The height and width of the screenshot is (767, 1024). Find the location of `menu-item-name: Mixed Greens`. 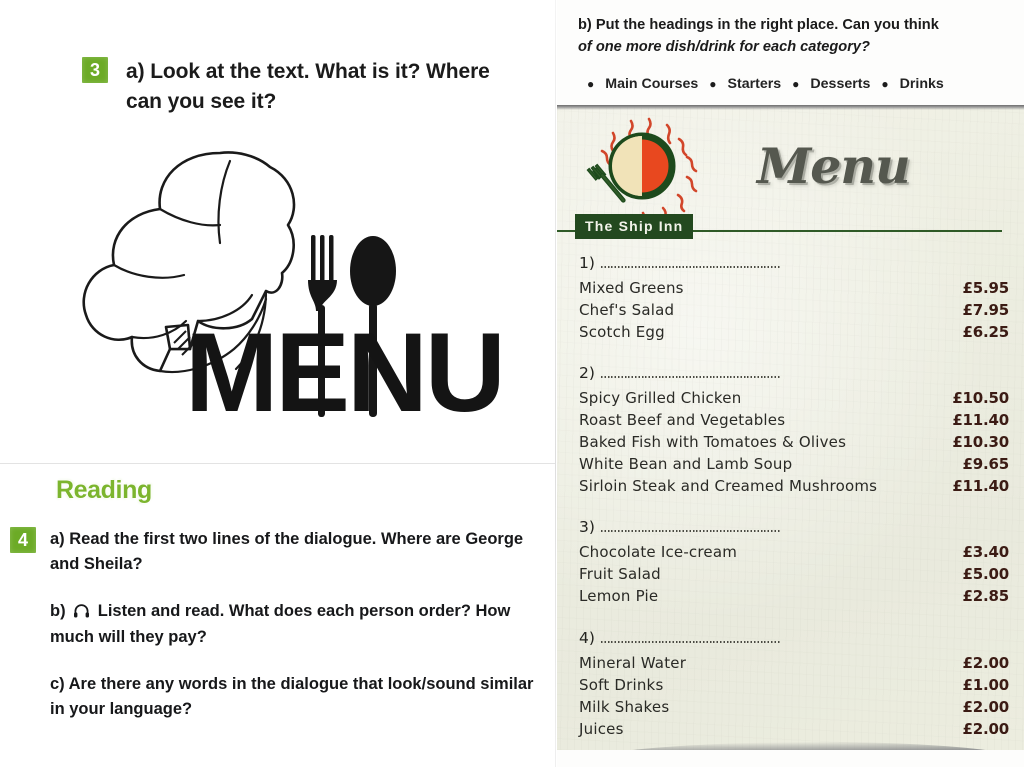

menu-item-name: Mixed Greens is located at coordinates (631, 288).